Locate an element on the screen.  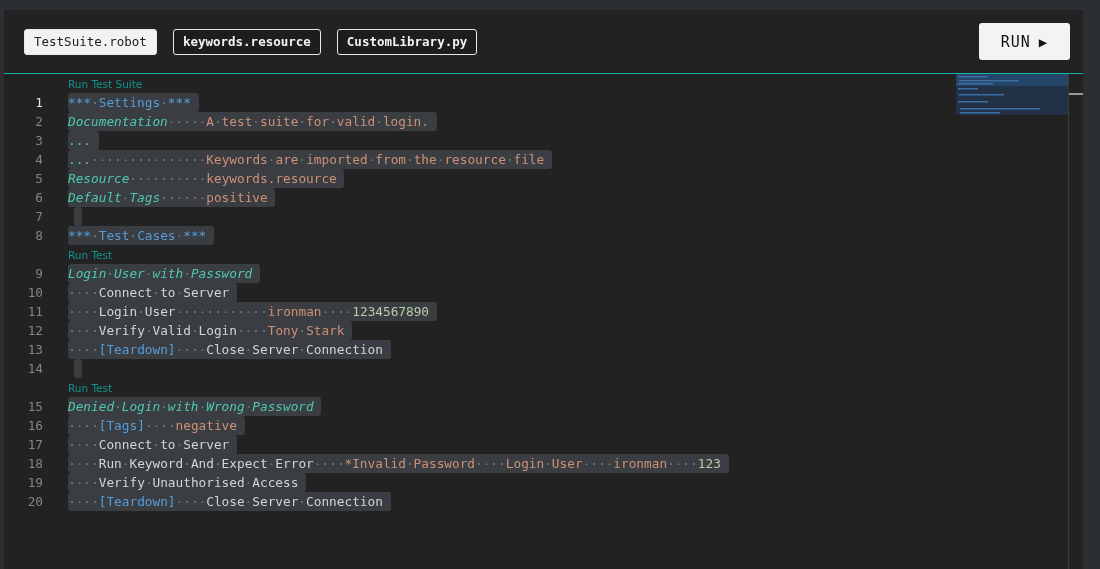
code-token: [Tags] is located at coordinates (106, 425).